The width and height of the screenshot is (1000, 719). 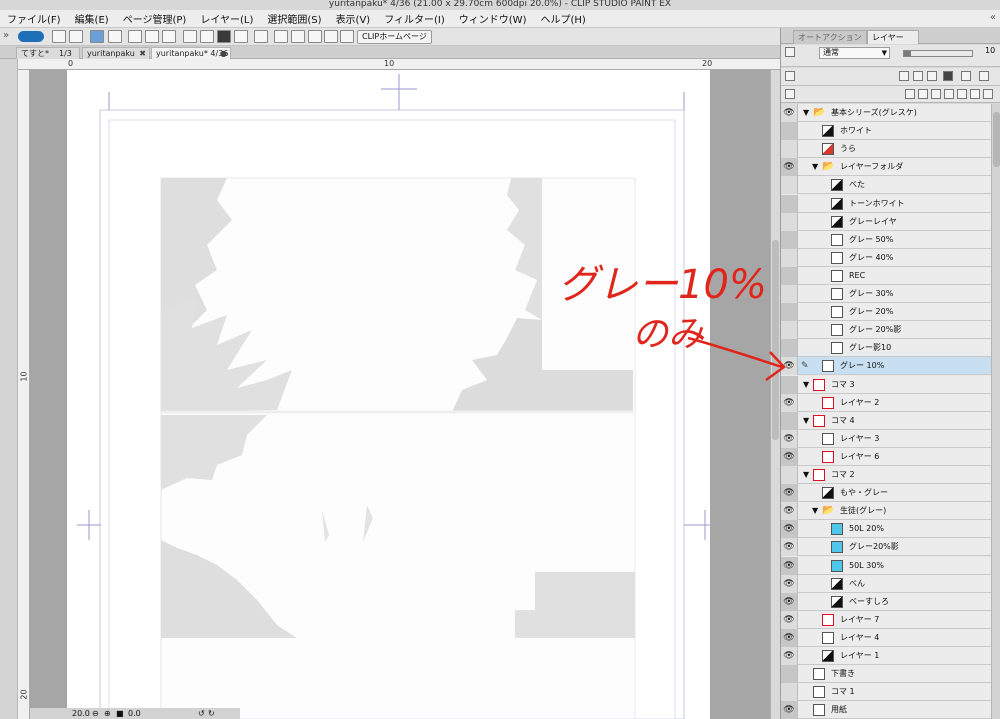 What do you see at coordinates (142, 53) in the screenshot?
I see `close-icon: ✖` at bounding box center [142, 53].